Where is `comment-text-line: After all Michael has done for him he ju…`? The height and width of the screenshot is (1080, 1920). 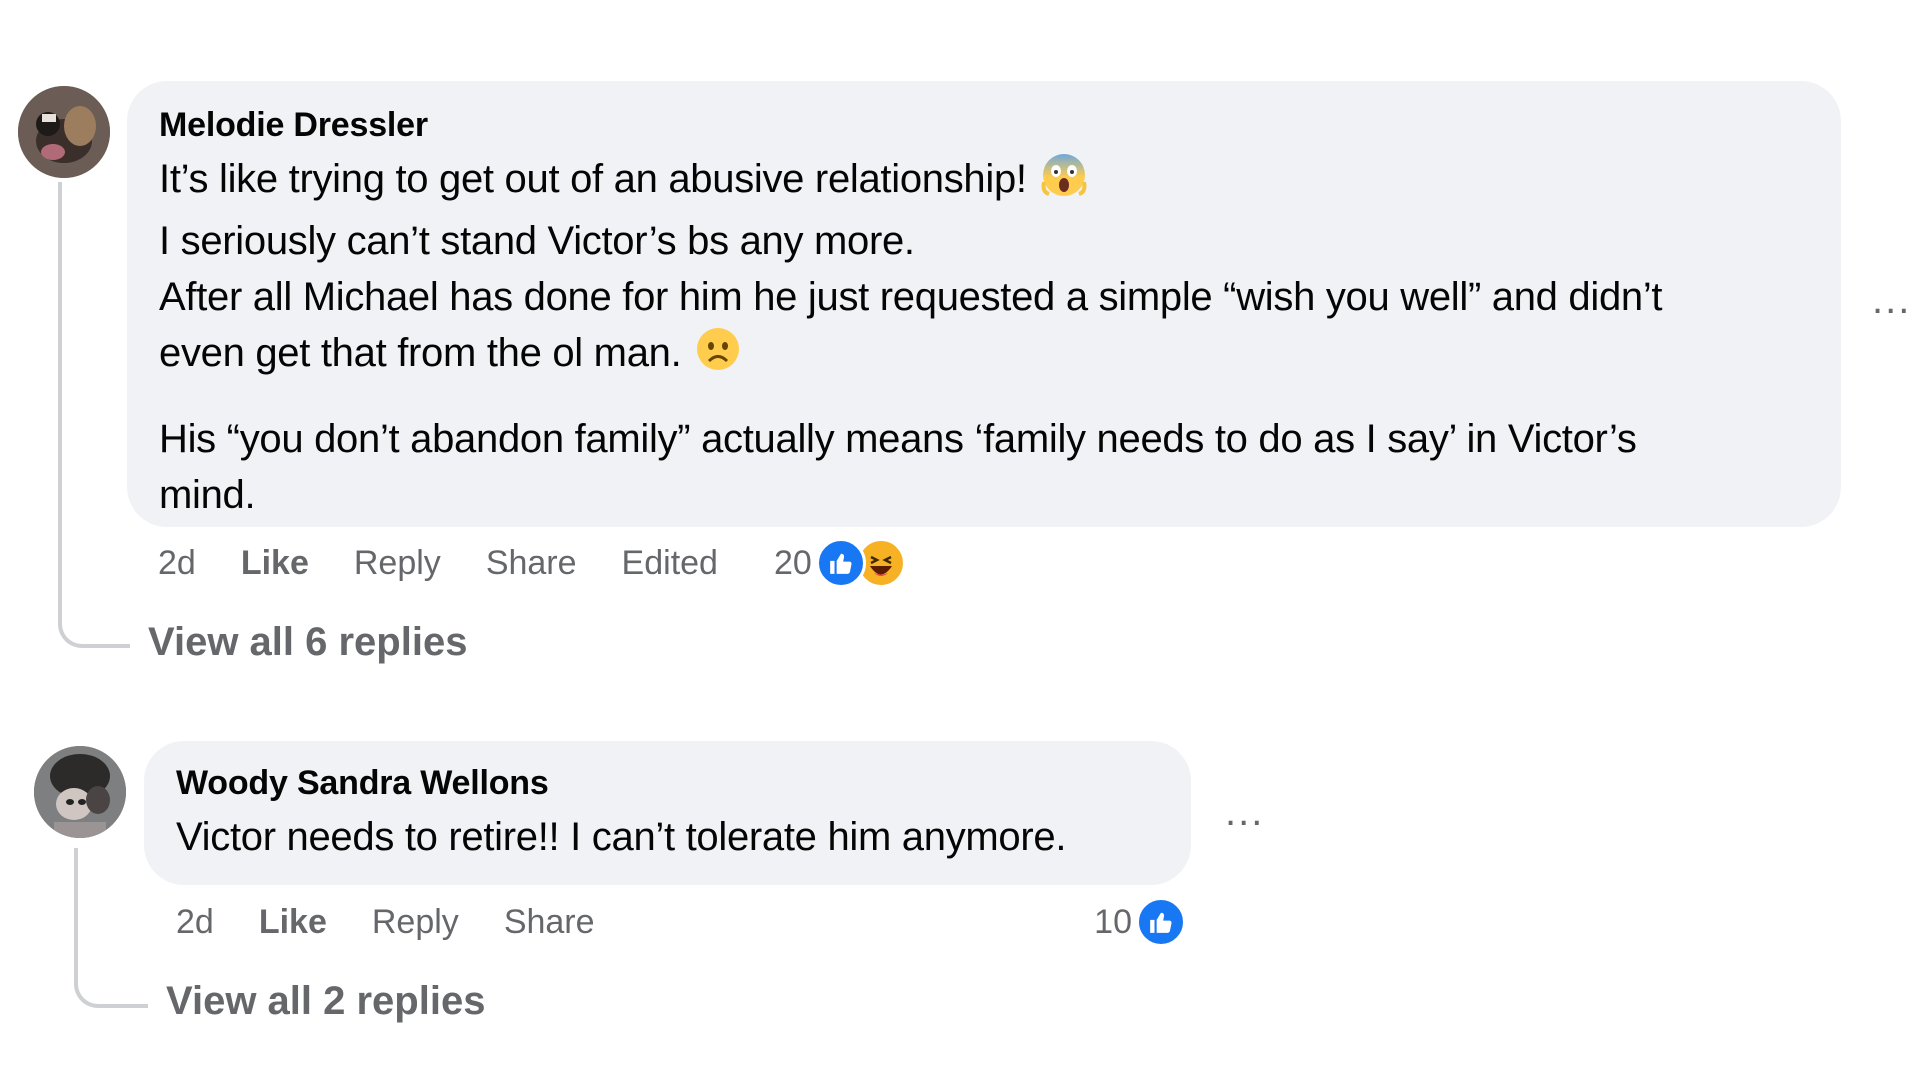 comment-text-line: After all Michael has done for him he ju… is located at coordinates (911, 297).